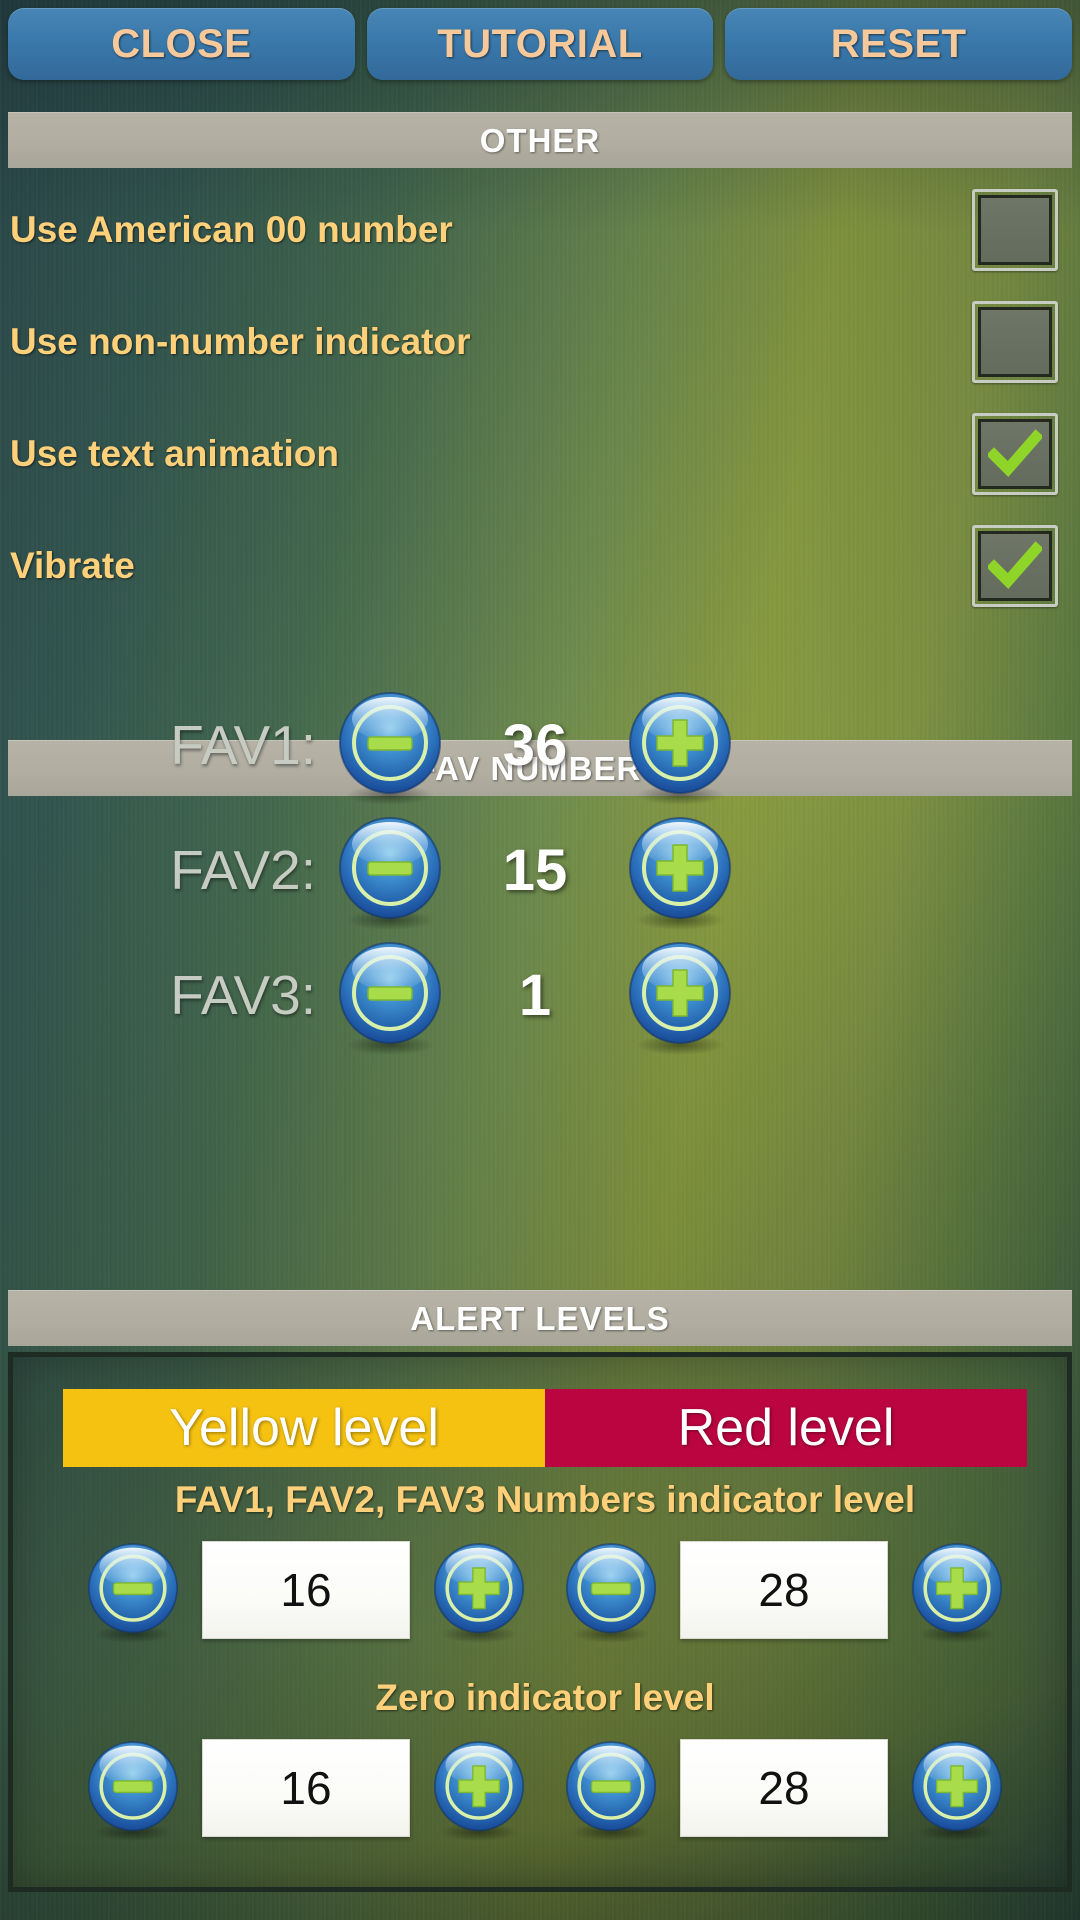 The image size is (1080, 1920). Describe the element at coordinates (540, 566) in the screenshot. I see `option-row-vibrate: Vibrate` at that location.